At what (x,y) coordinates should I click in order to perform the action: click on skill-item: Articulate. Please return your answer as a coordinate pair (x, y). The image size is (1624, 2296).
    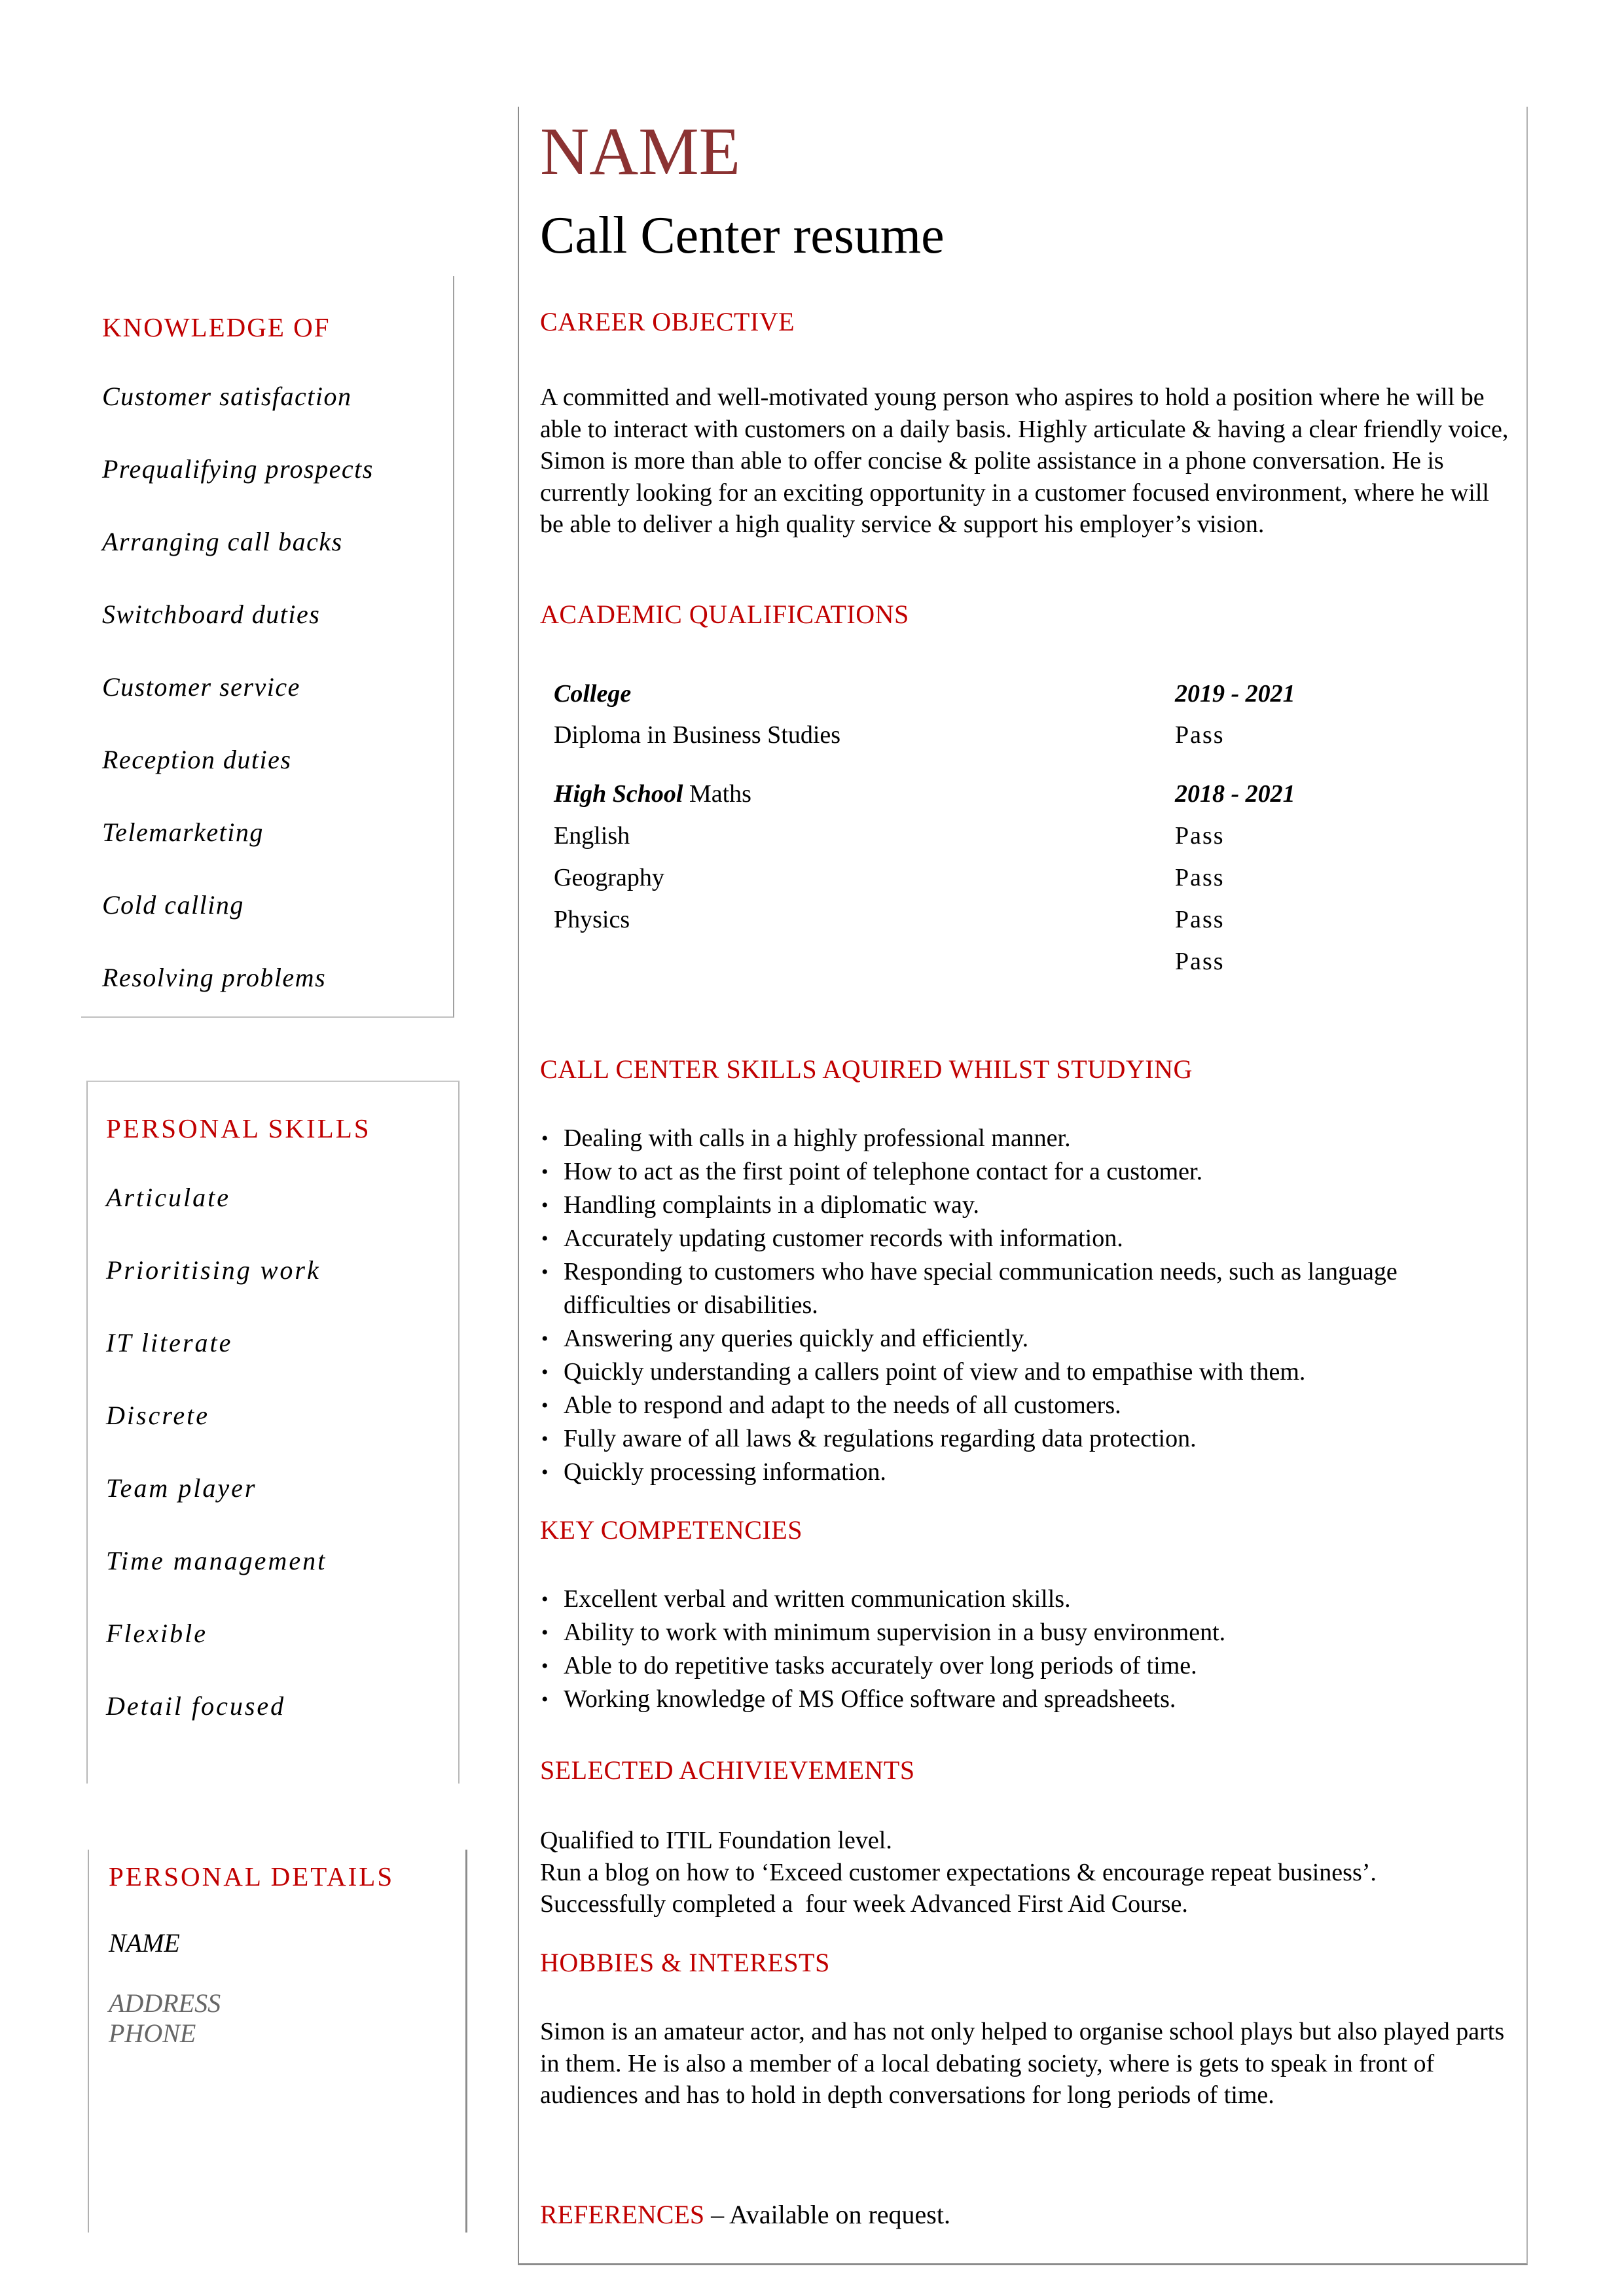
    Looking at the image, I should click on (168, 1197).